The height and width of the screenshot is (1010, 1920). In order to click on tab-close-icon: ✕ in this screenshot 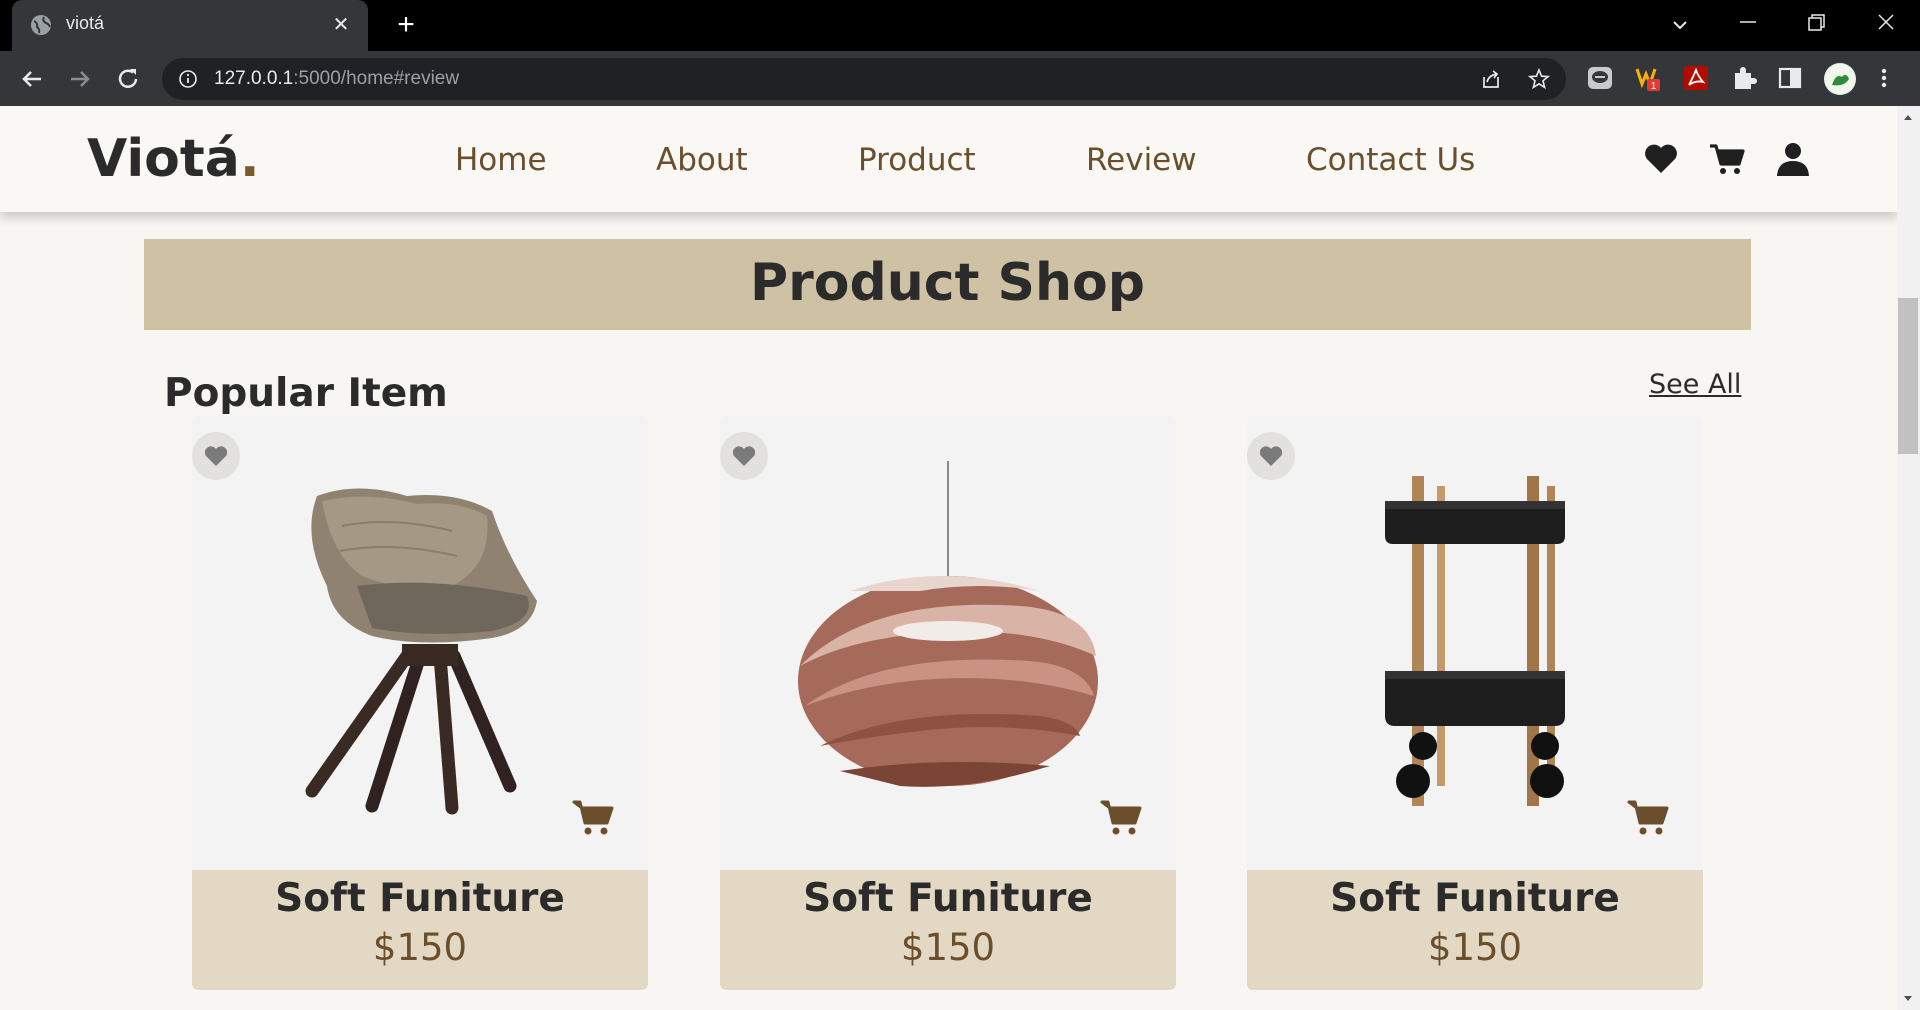, I will do `click(341, 25)`.